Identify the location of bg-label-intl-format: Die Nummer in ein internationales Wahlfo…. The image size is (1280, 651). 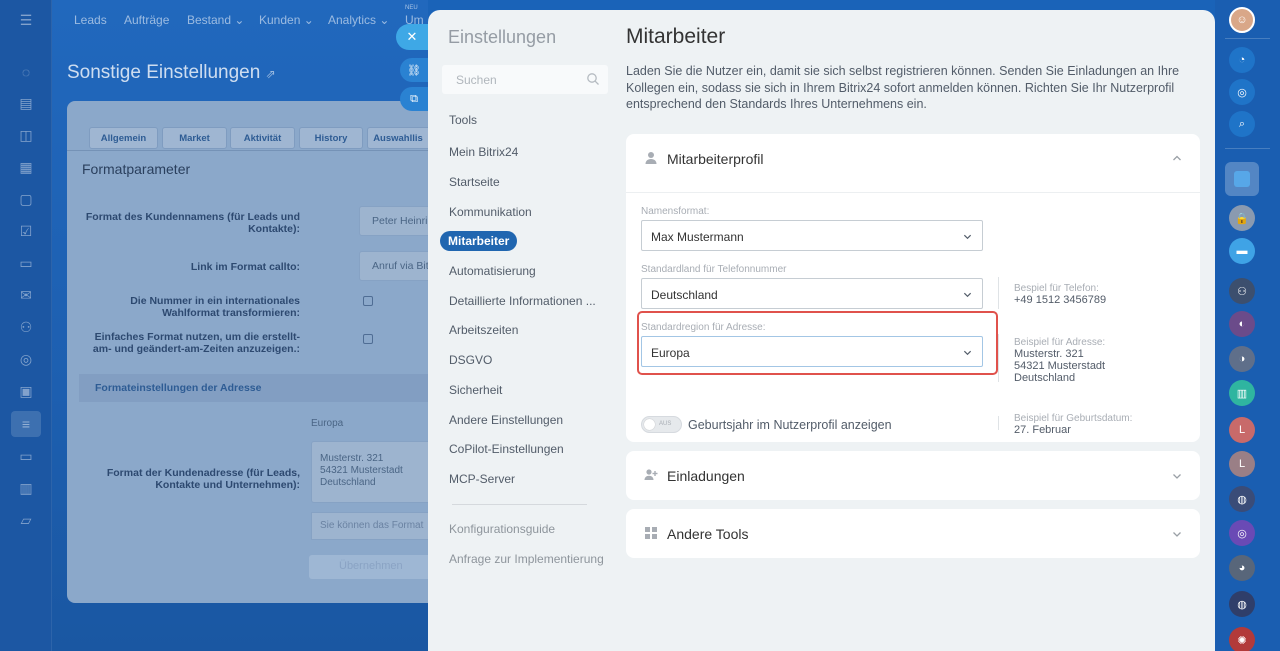
(215, 307).